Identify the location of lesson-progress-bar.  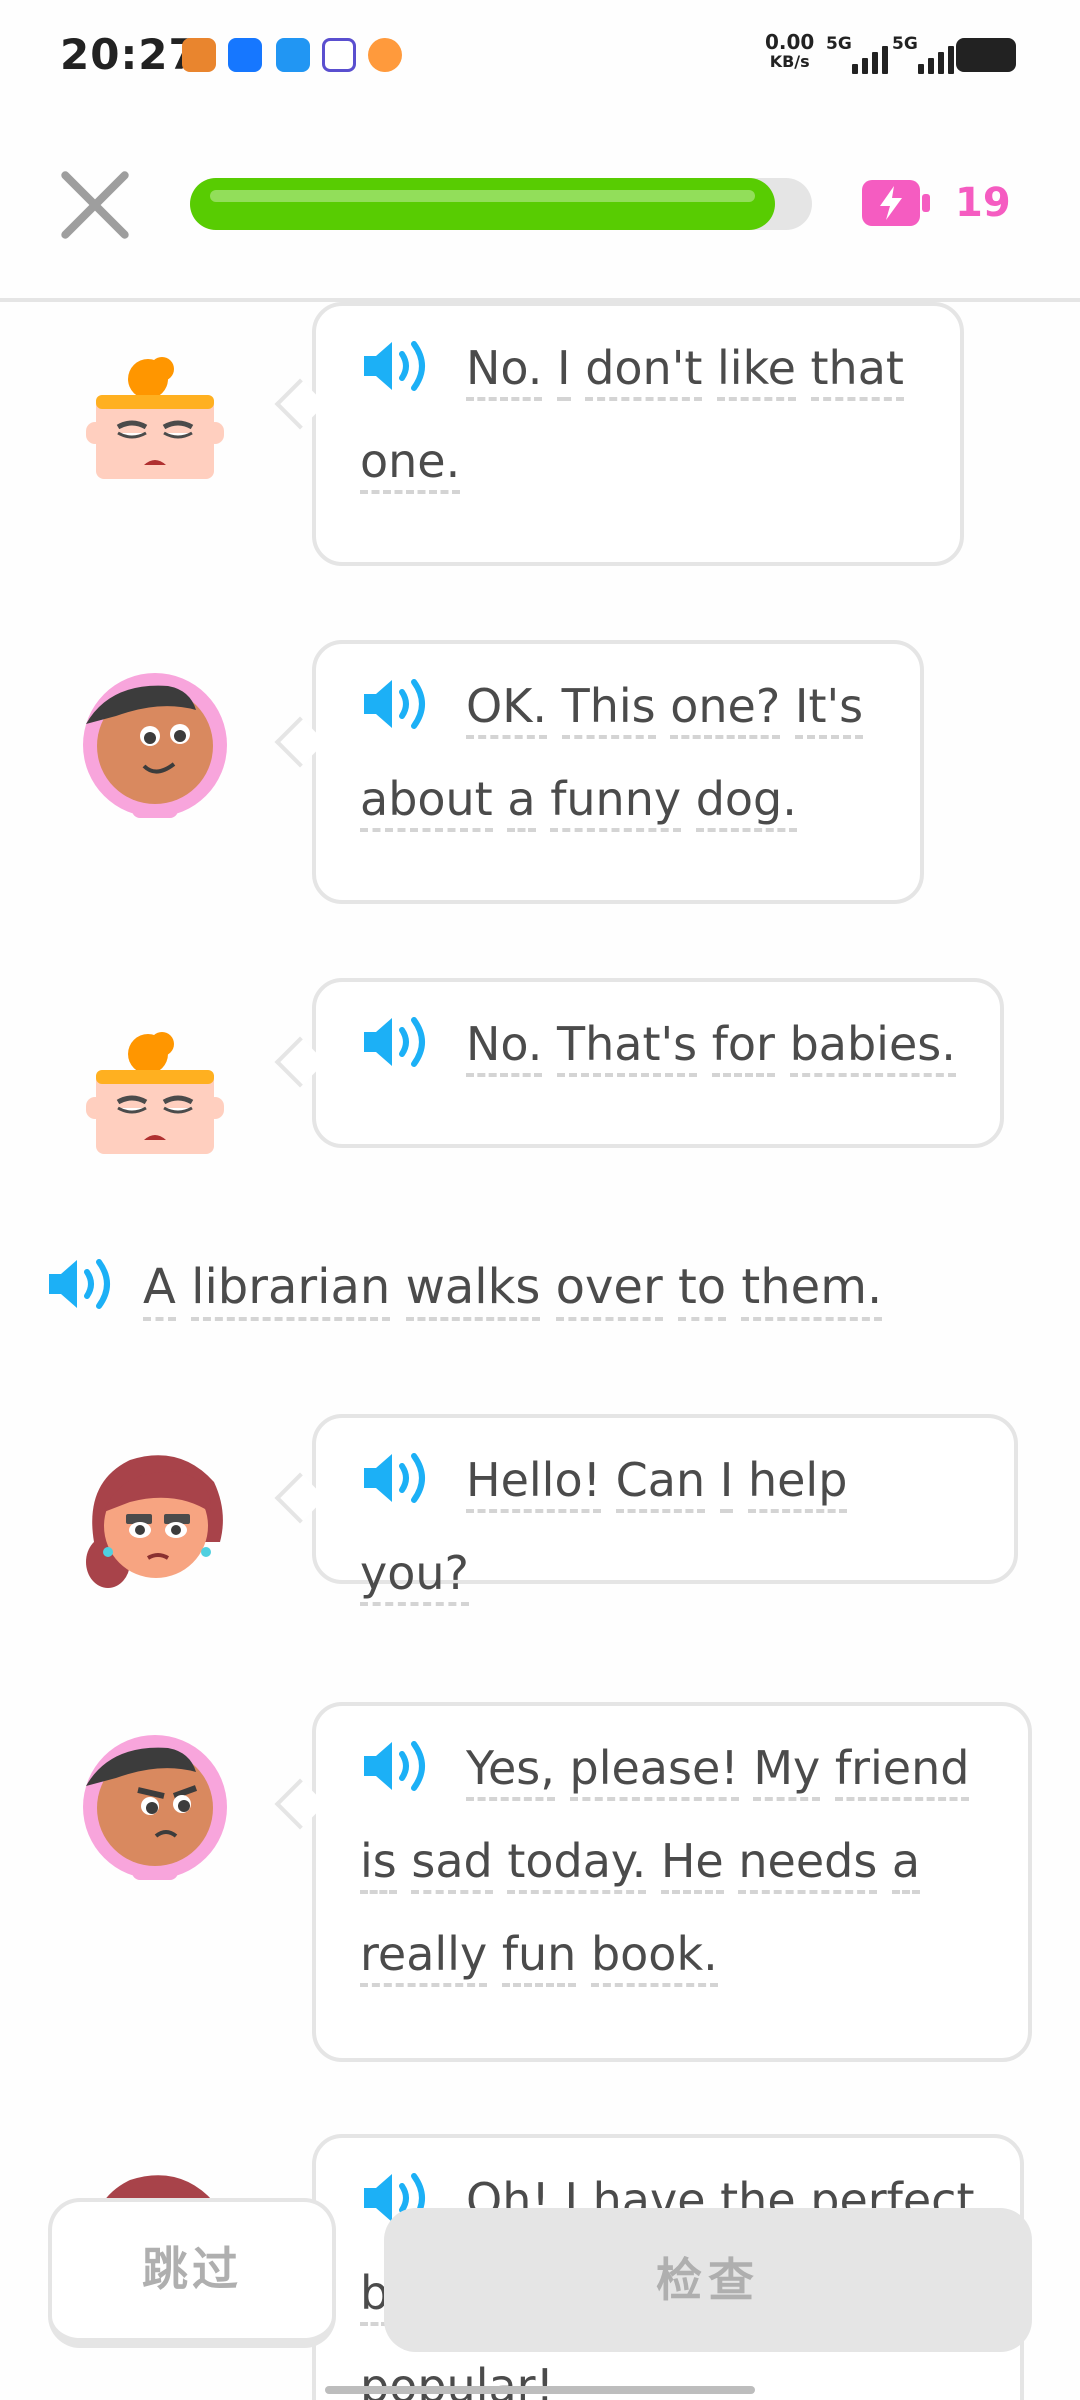
(501, 204).